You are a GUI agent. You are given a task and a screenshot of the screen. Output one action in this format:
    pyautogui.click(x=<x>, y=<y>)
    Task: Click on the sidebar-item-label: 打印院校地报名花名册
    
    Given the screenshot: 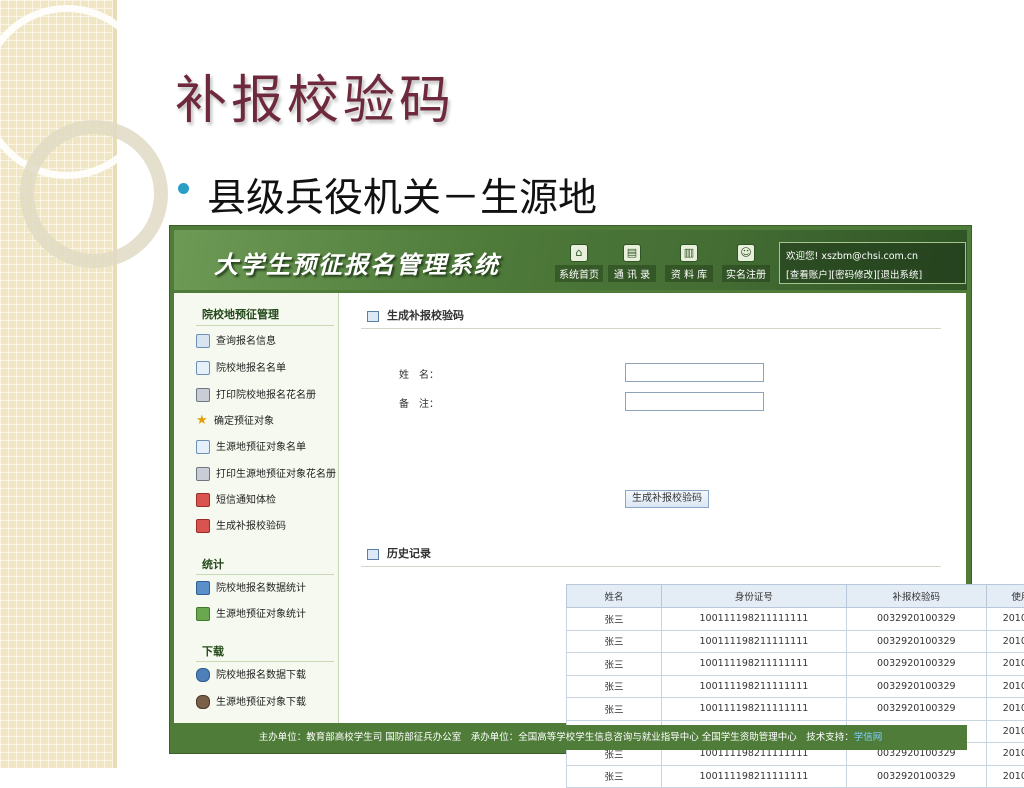 What is the action you would take?
    pyautogui.click(x=266, y=395)
    